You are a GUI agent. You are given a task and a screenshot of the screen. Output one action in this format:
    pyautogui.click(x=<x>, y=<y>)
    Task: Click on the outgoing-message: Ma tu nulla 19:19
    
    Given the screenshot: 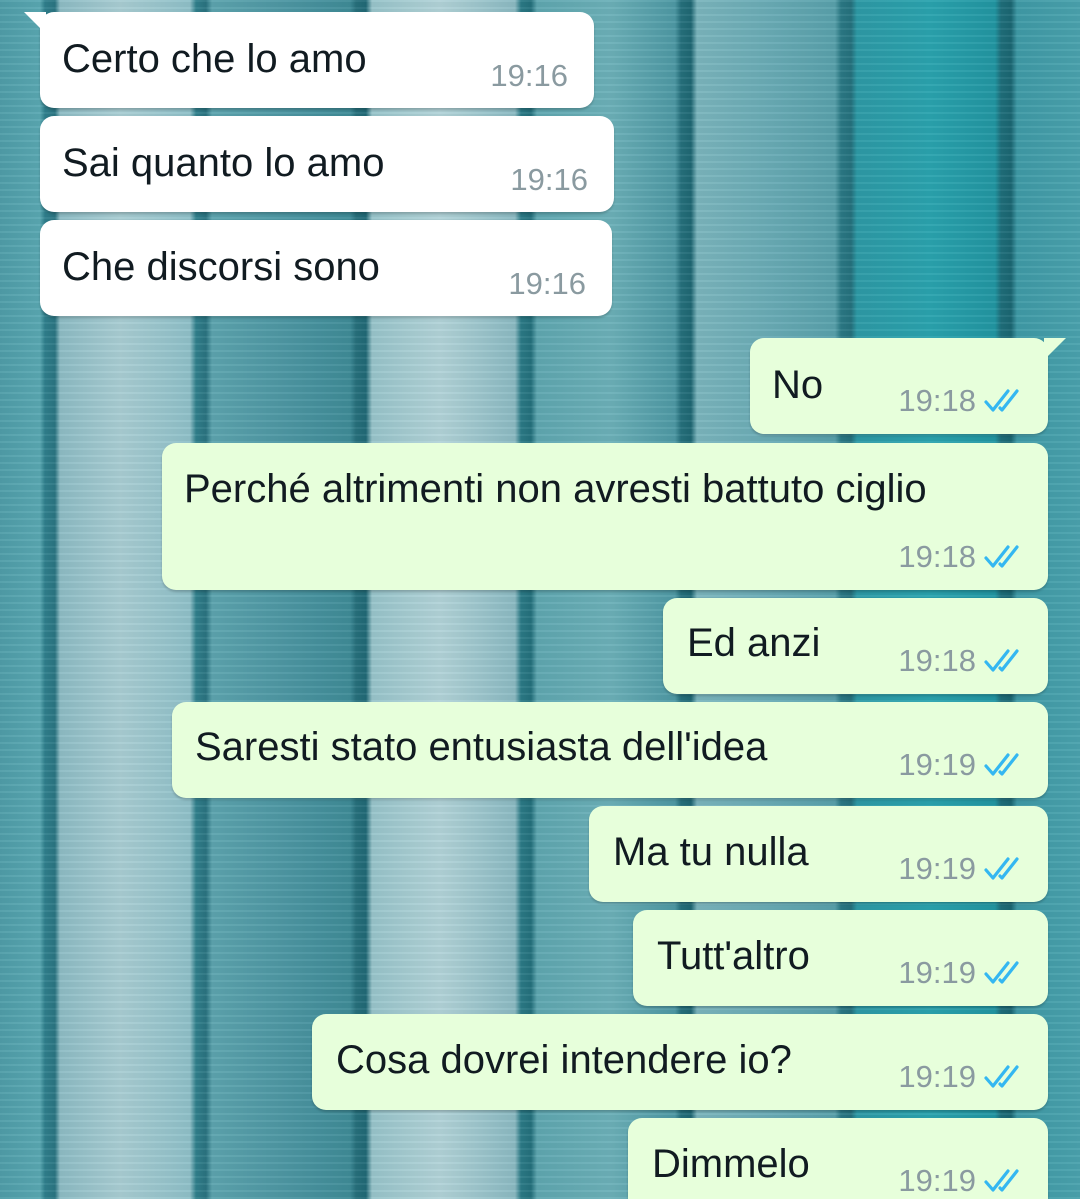 What is the action you would take?
    pyautogui.click(x=818, y=854)
    